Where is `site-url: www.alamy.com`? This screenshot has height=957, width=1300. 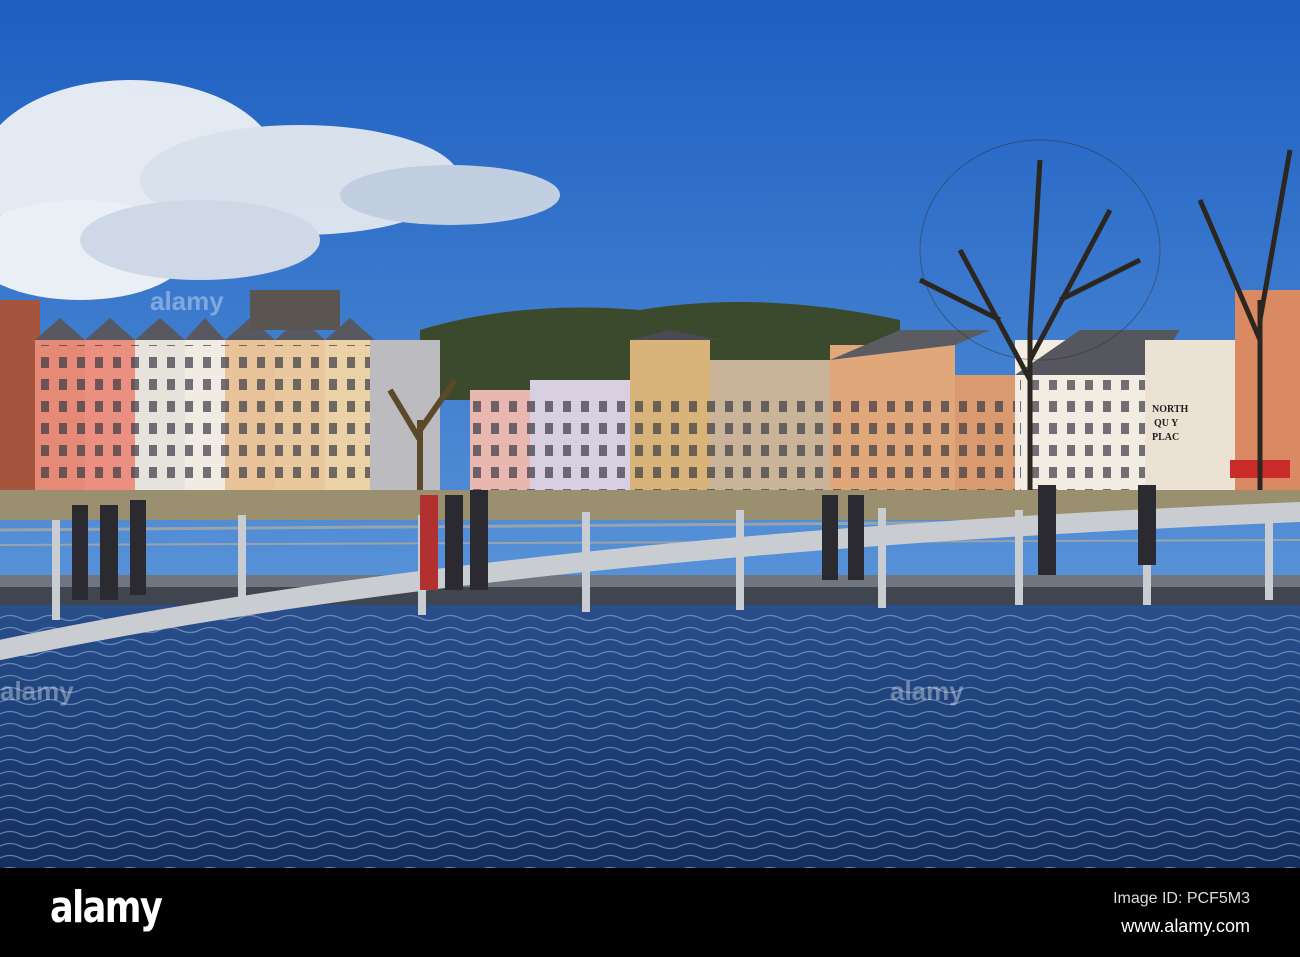
site-url: www.alamy.com is located at coordinates (1185, 926).